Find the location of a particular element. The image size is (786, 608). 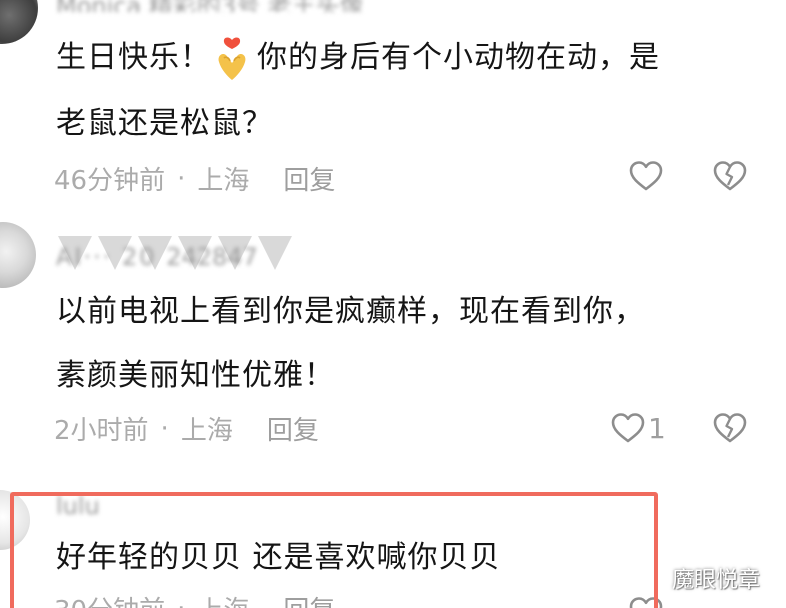

username-blurred: Monica 精彩的3号 老王头像 is located at coordinates (221, 6).